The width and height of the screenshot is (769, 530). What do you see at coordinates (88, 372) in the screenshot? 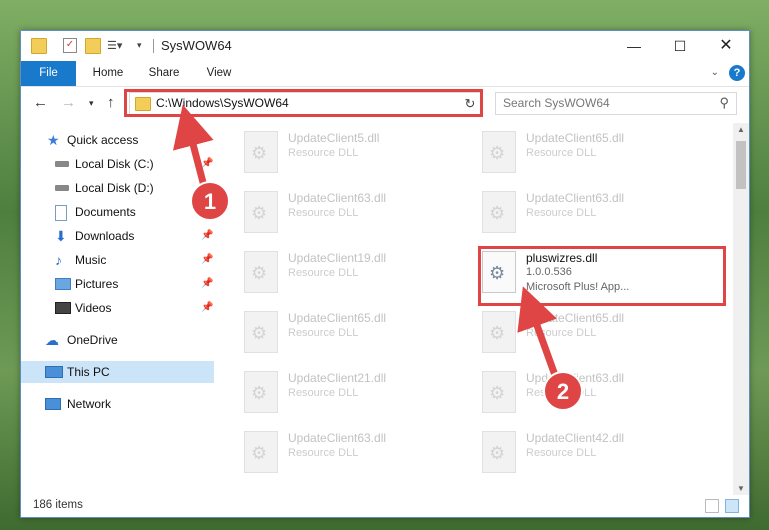
I see `sidebar-item-label: This PC` at bounding box center [88, 372].